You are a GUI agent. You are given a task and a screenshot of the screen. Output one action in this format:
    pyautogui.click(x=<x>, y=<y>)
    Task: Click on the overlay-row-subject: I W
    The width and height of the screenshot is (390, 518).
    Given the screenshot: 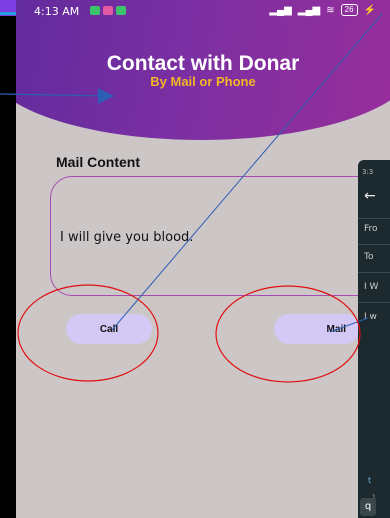 What is the action you would take?
    pyautogui.click(x=371, y=287)
    